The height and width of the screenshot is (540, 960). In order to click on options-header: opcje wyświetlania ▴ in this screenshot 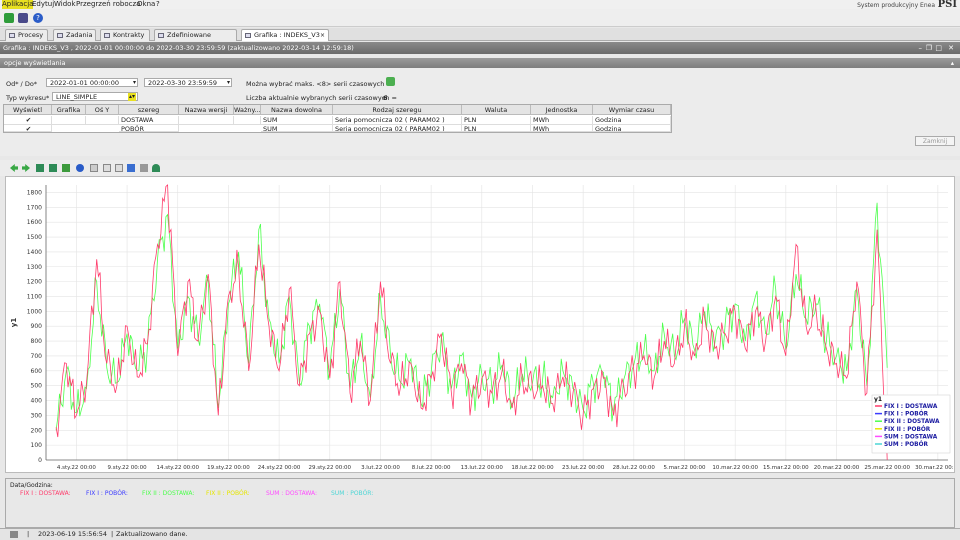, I will do `click(480, 63)`.